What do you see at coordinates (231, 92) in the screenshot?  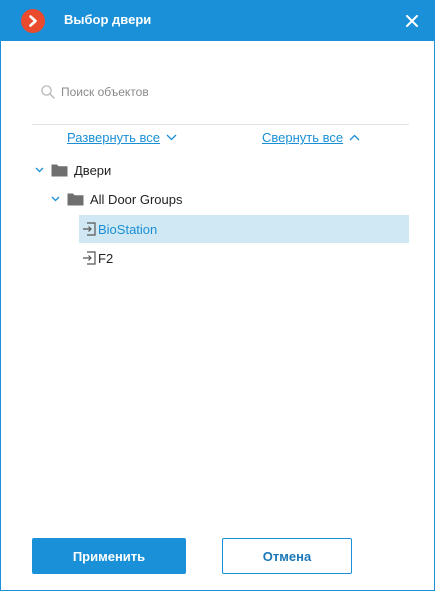 I see `search-input` at bounding box center [231, 92].